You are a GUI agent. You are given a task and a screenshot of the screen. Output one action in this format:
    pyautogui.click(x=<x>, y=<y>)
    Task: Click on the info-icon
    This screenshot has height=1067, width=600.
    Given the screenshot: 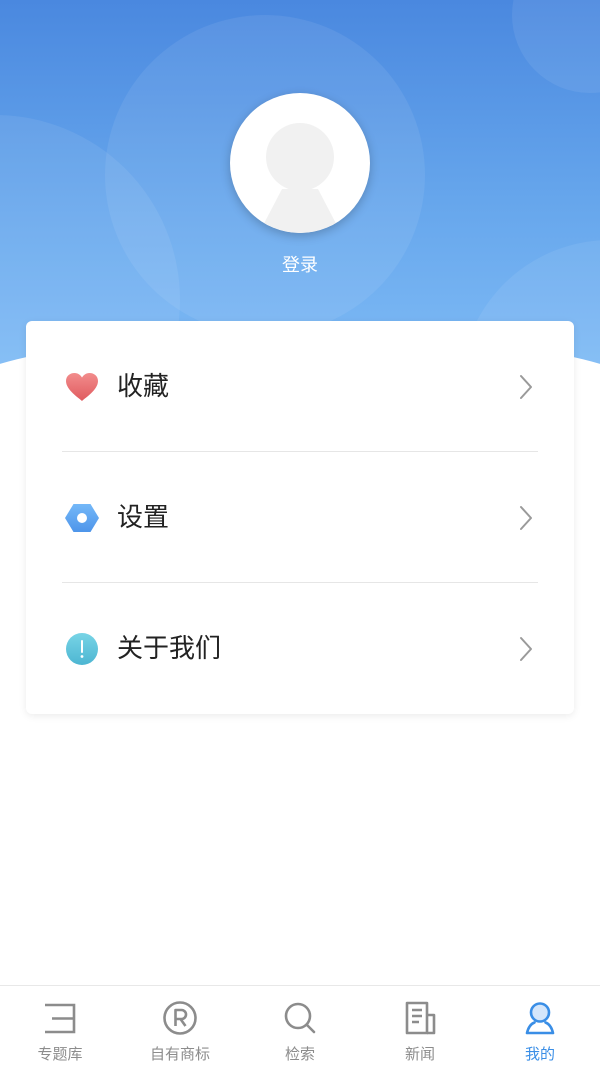 What is the action you would take?
    pyautogui.click(x=82, y=649)
    